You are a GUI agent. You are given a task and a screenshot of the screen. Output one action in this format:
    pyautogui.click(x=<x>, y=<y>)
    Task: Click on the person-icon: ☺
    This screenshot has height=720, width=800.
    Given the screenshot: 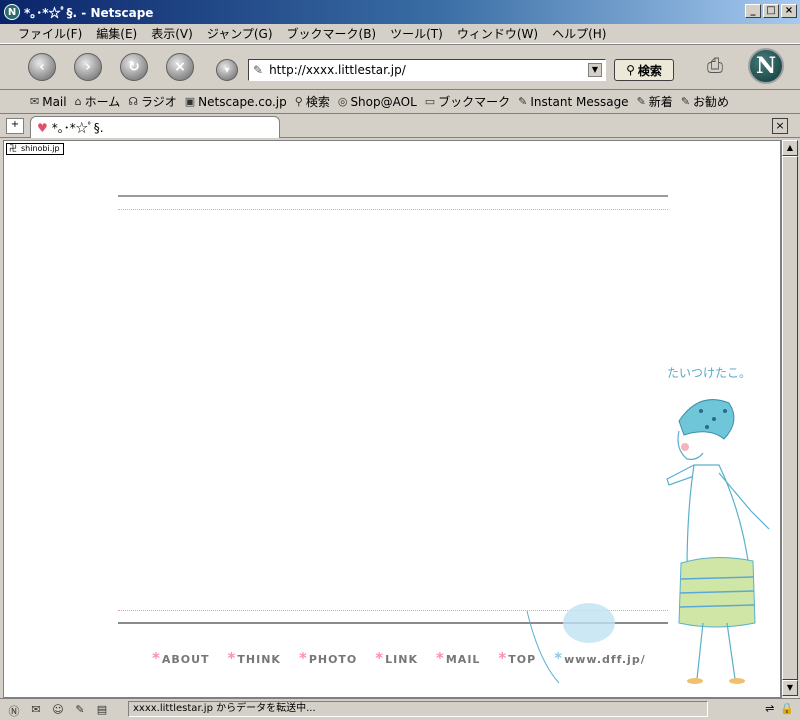 What is the action you would take?
    pyautogui.click(x=58, y=710)
    